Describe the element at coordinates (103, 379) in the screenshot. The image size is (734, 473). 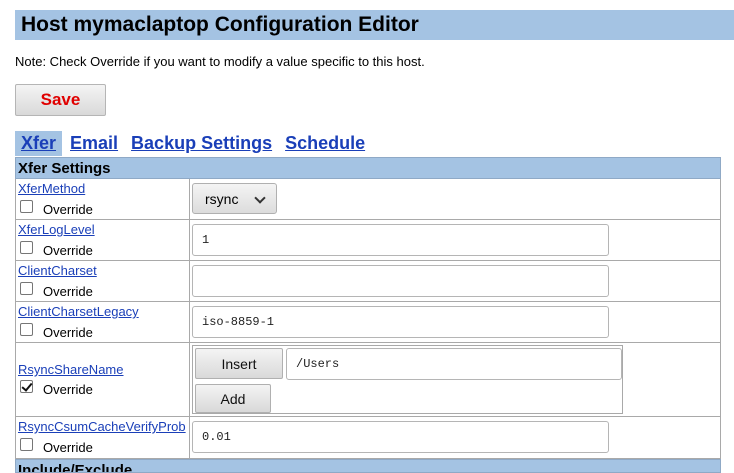
I see `param-label-cell: RsyncShareName Override` at that location.